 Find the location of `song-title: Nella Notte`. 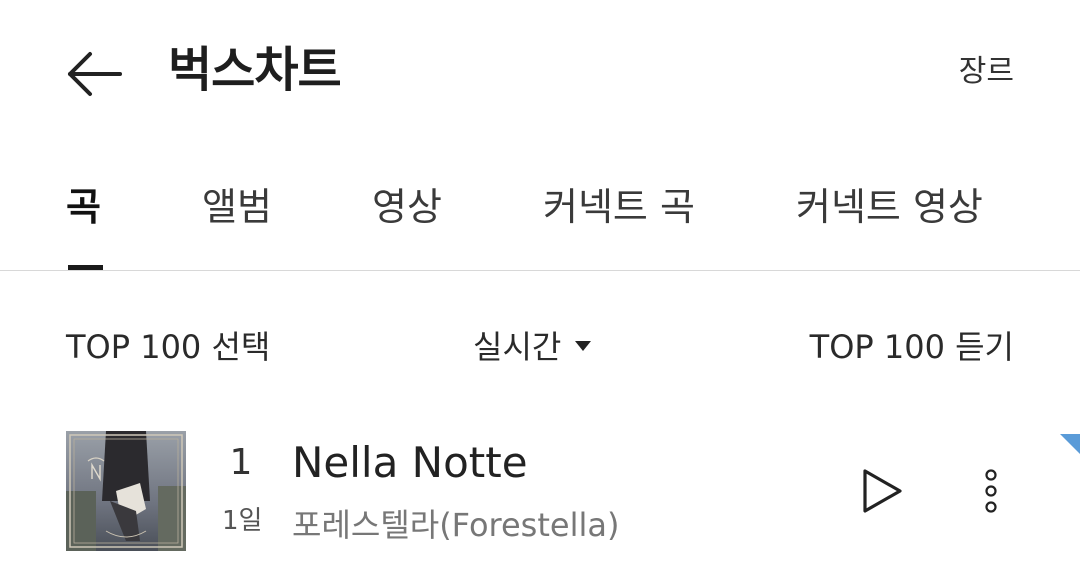

song-title: Nella Notte is located at coordinates (410, 463).